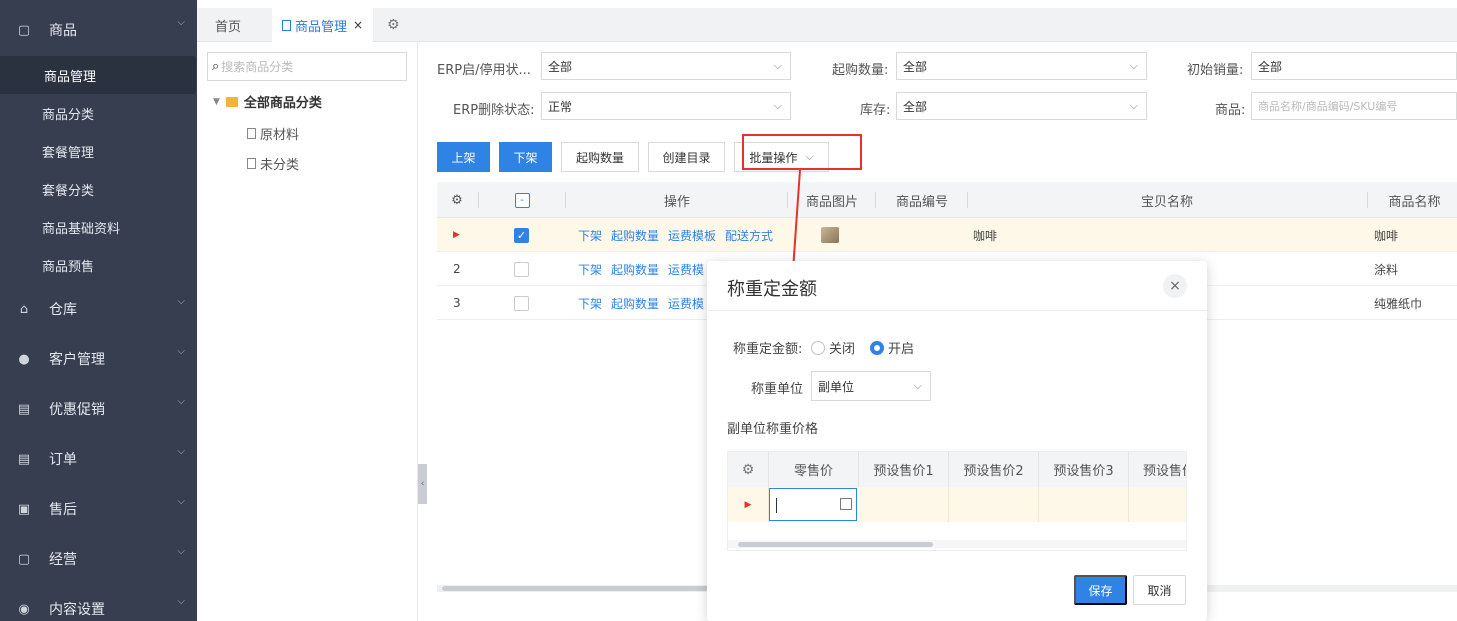  Describe the element at coordinates (600, 157) in the screenshot. I see `min-qty-button: 起购数量` at that location.